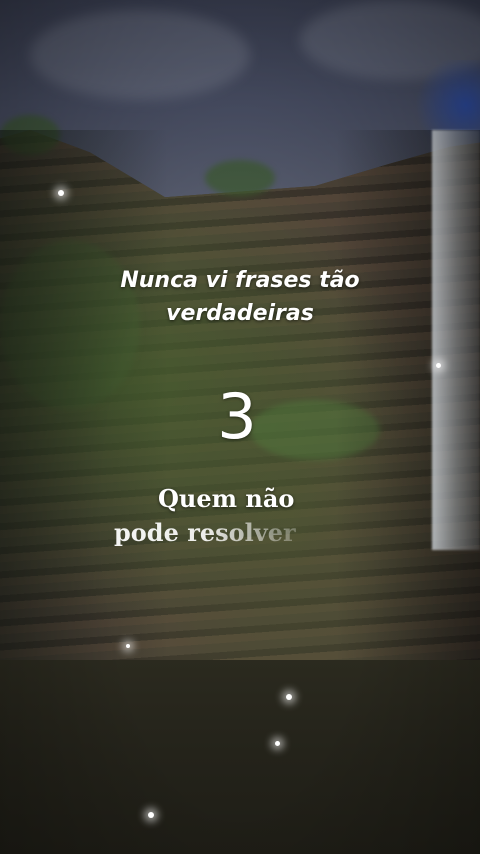 The image size is (480, 854). I want to click on caption-text: Nunca vi frases tão verdadeiras, so click(240, 297).